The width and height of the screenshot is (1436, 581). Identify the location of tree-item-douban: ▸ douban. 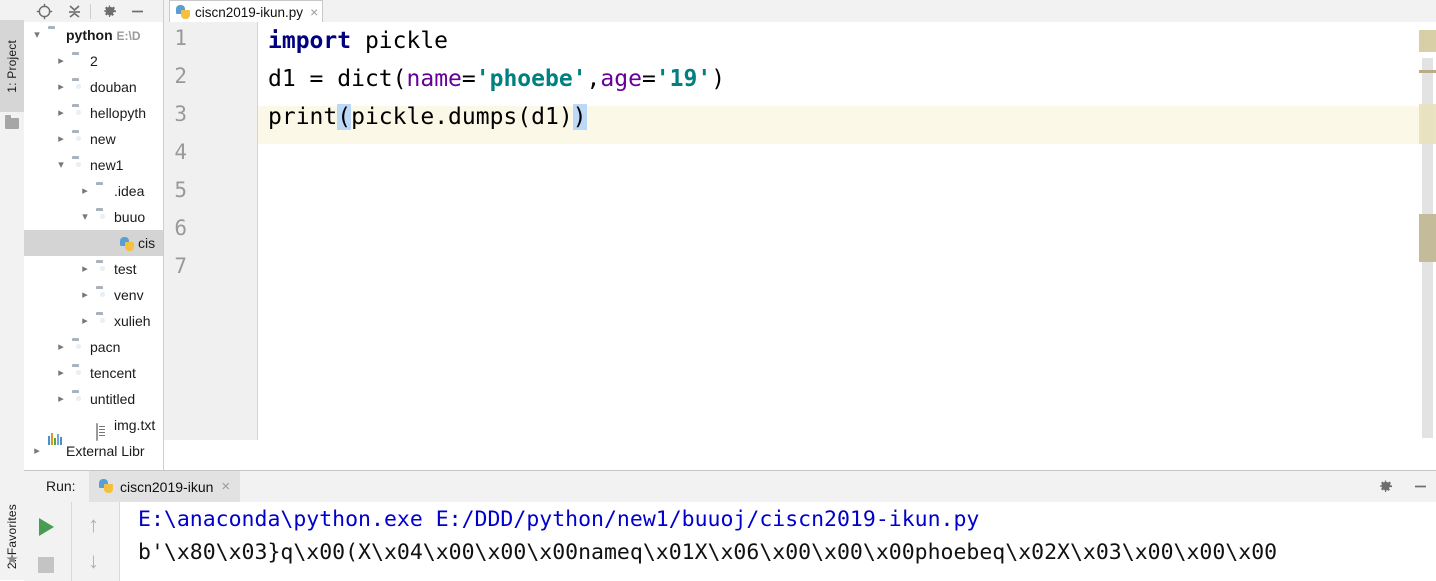
(93, 87).